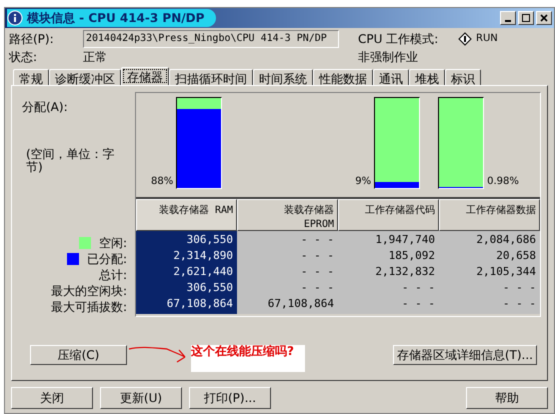 The width and height of the screenshot is (555, 414). I want to click on info-icon, so click(15, 18).